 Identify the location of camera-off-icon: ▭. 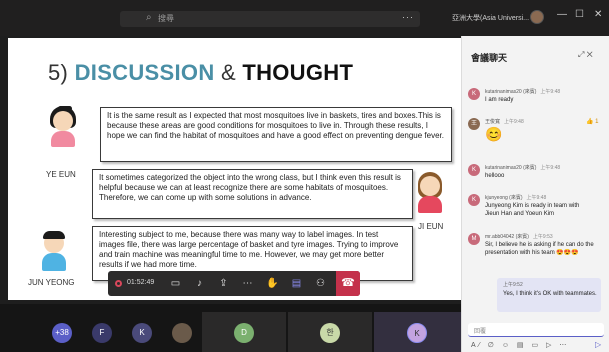
(175, 283).